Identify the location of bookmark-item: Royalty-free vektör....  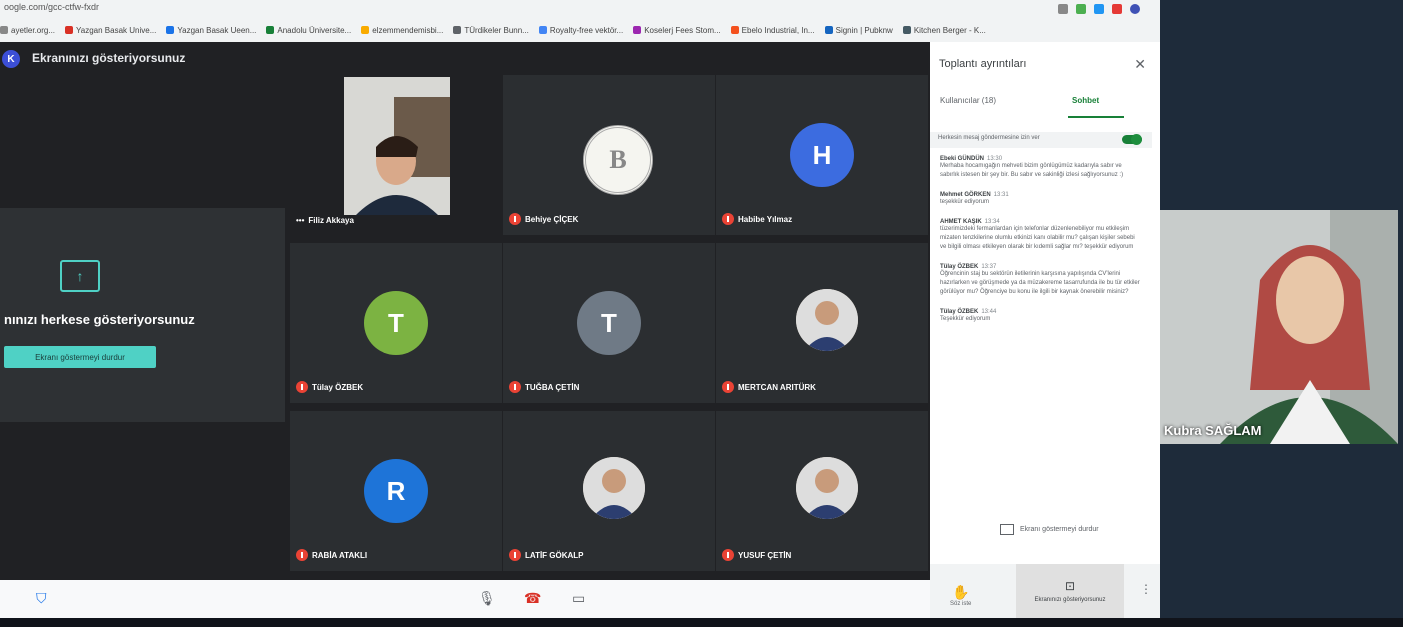
(580, 30).